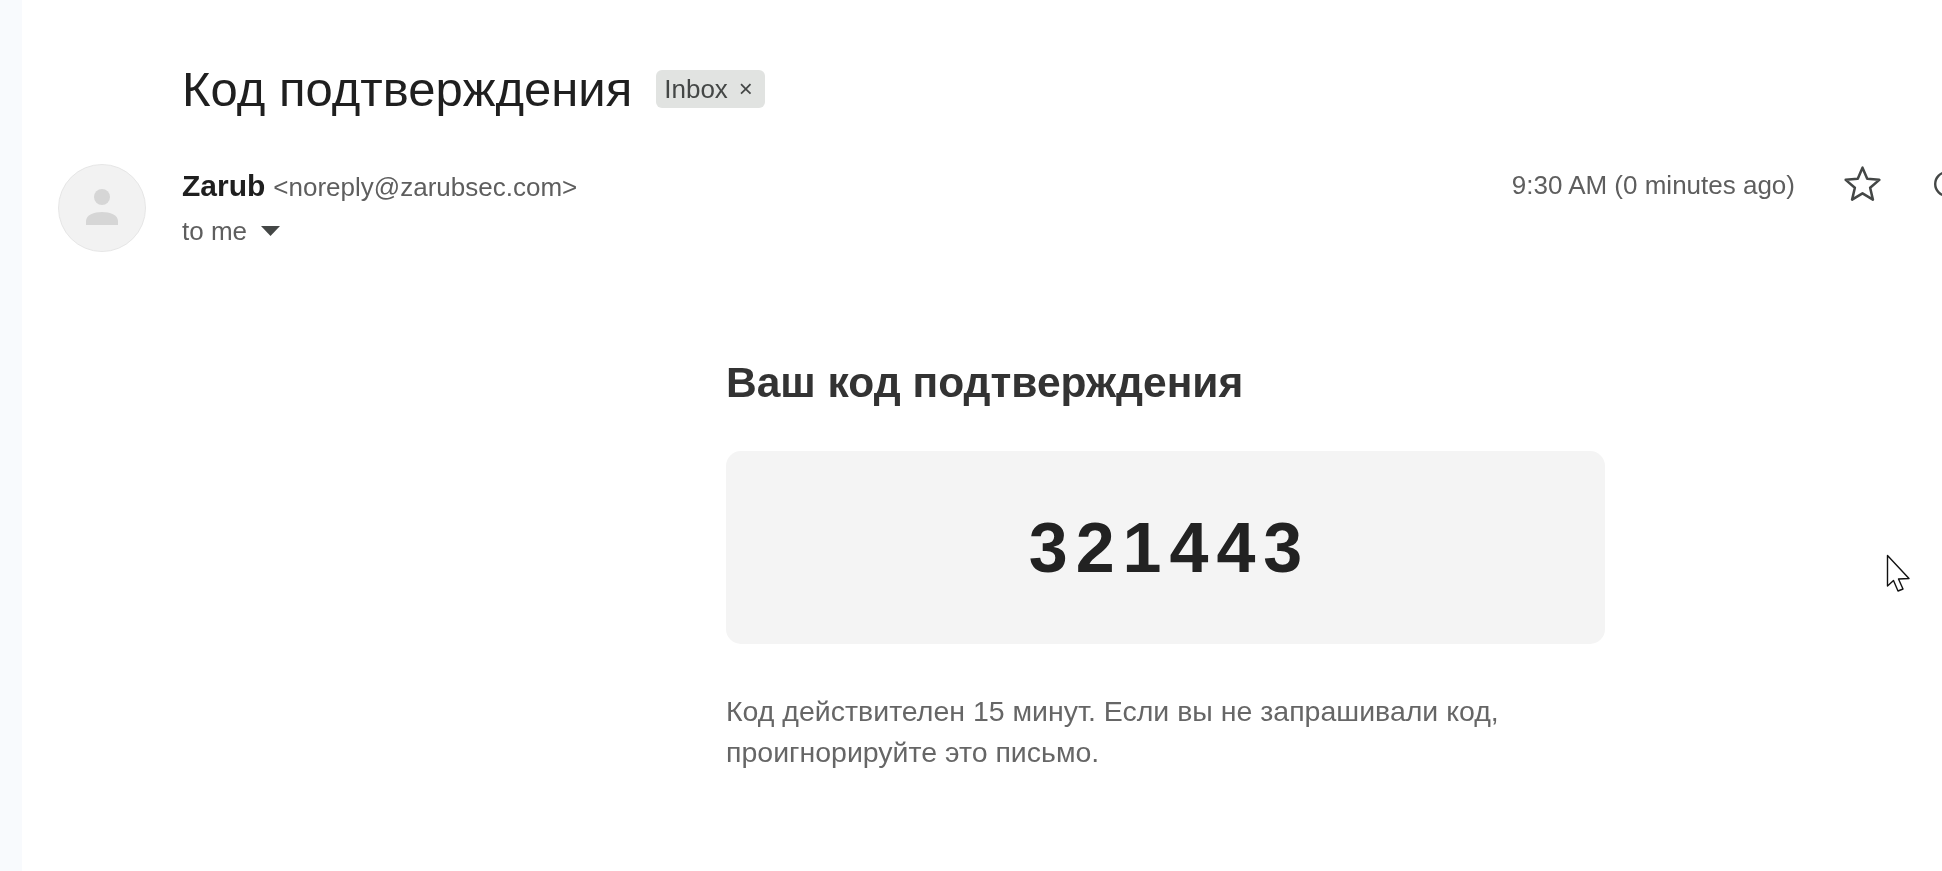 The width and height of the screenshot is (1942, 871). Describe the element at coordinates (407, 89) in the screenshot. I see `email-subject: Код подтверждения` at that location.